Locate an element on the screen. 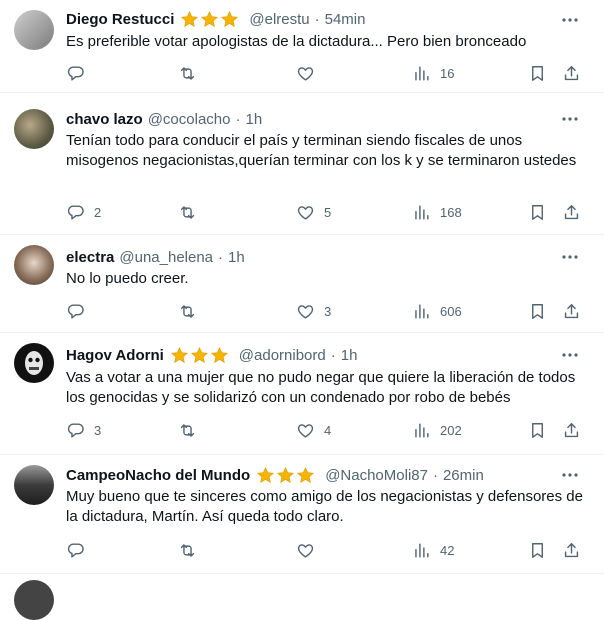  author-handle: @una_helena is located at coordinates (166, 257).